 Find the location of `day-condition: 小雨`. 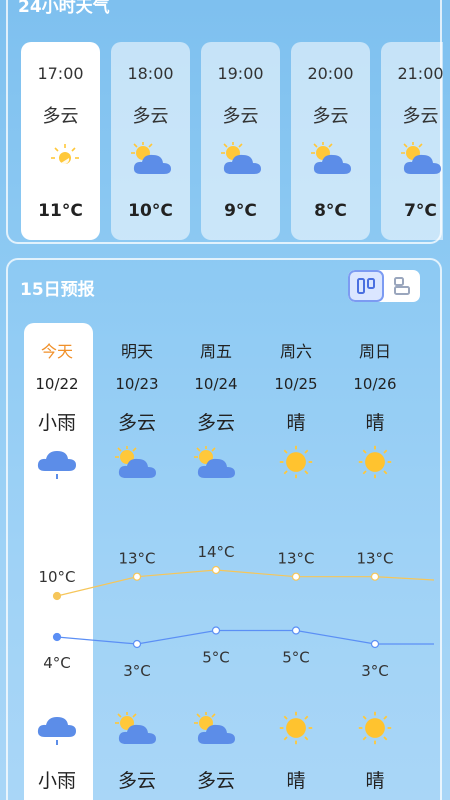

day-condition: 小雨 is located at coordinates (56, 423).